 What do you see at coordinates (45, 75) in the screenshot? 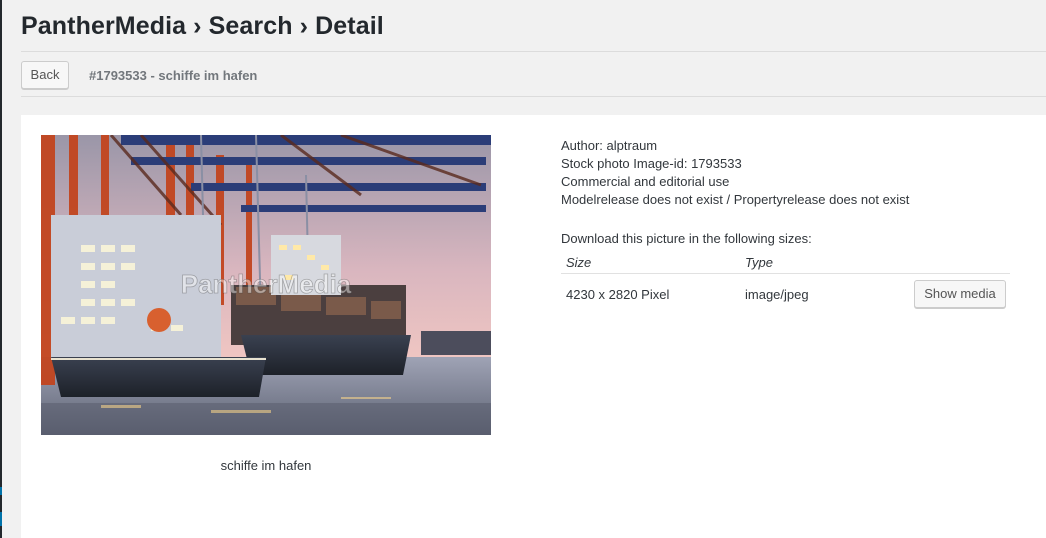
I see `back-button: Back` at bounding box center [45, 75].